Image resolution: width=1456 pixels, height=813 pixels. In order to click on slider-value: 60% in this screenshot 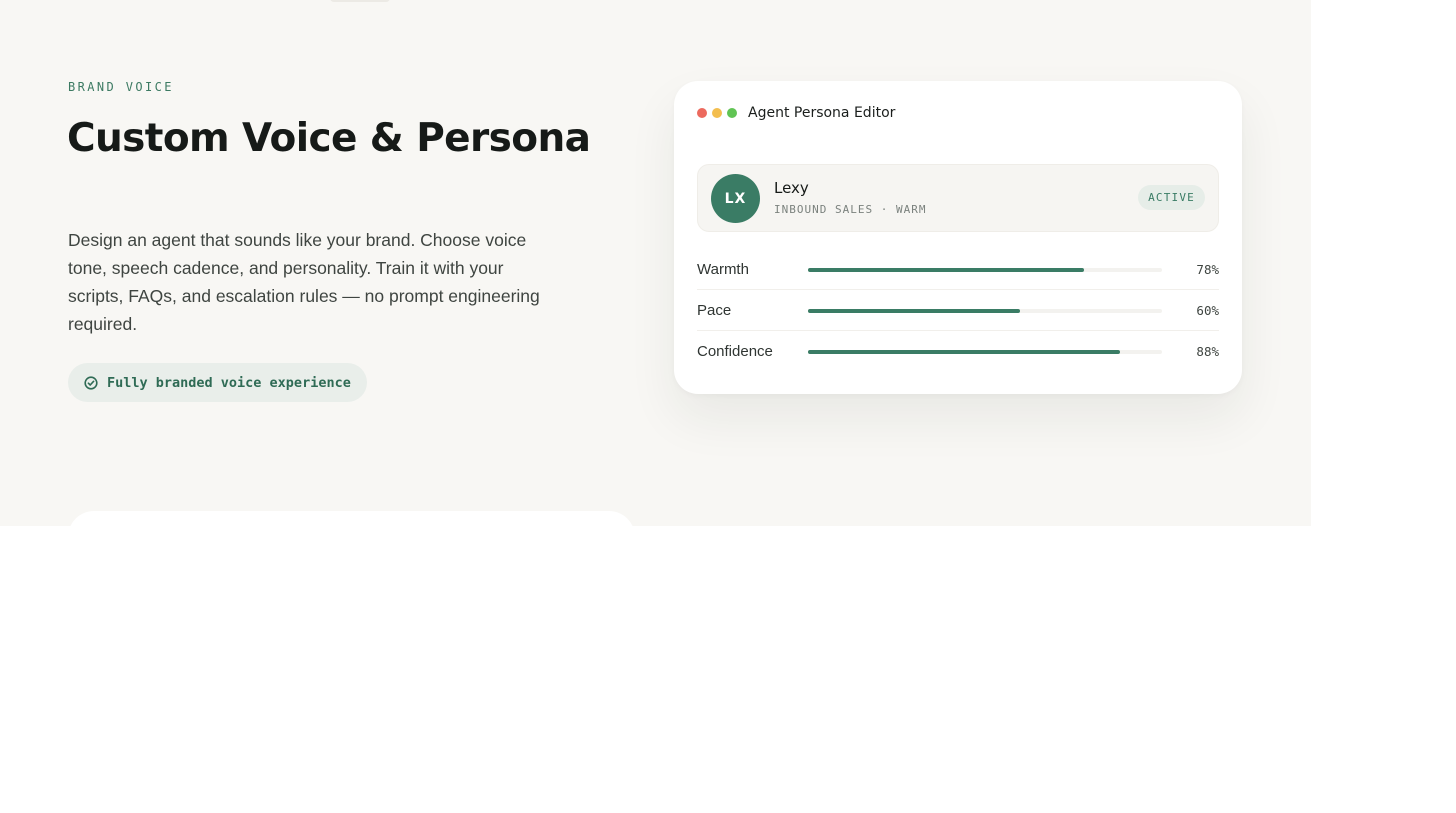, I will do `click(1207, 310)`.